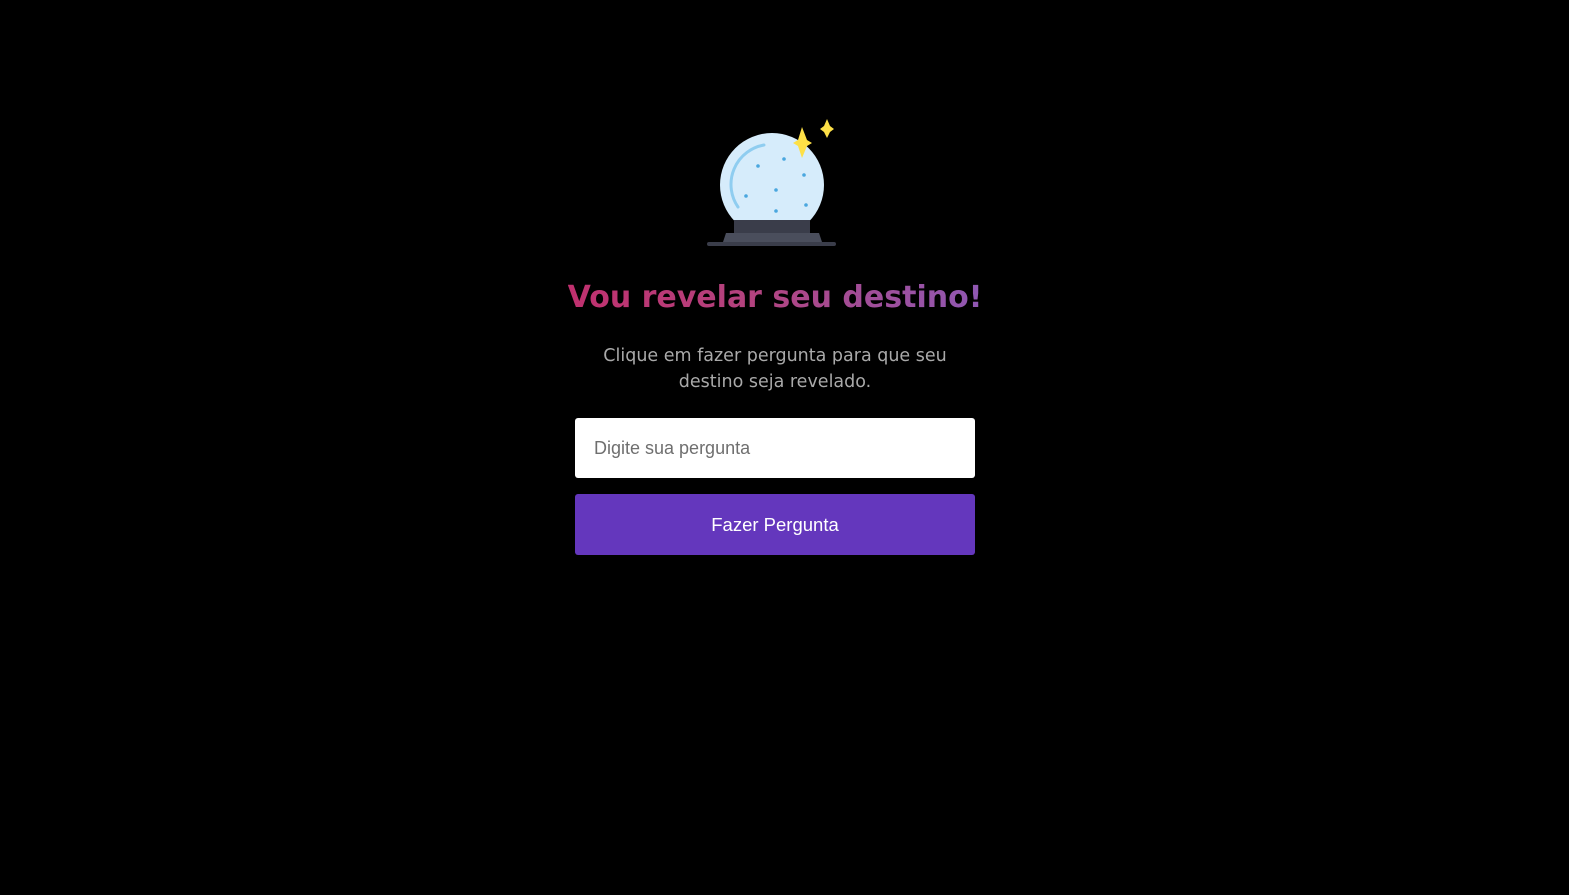 This screenshot has width=1569, height=895. Describe the element at coordinates (775, 448) in the screenshot. I see `question-input` at that location.